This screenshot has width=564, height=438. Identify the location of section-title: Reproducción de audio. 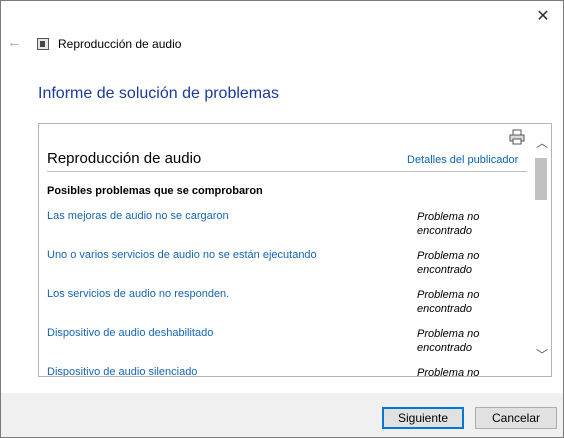
(124, 158).